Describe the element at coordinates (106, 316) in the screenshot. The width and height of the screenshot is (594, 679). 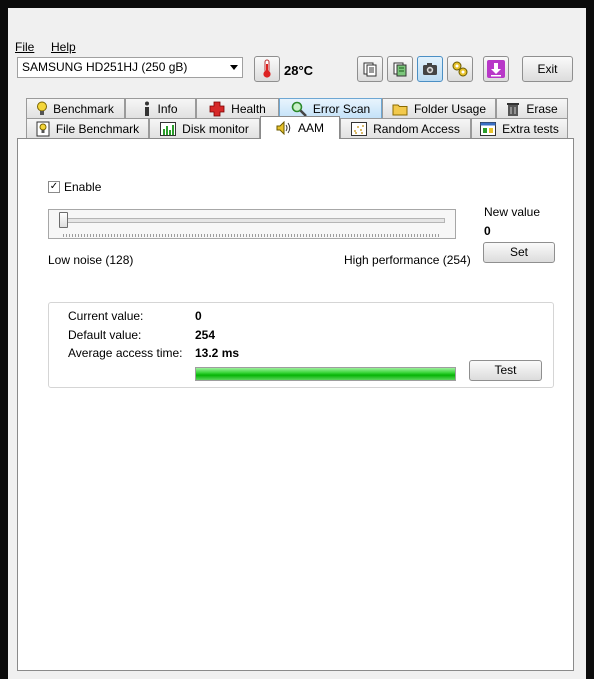
I see `current-value-label: Current value:` at that location.